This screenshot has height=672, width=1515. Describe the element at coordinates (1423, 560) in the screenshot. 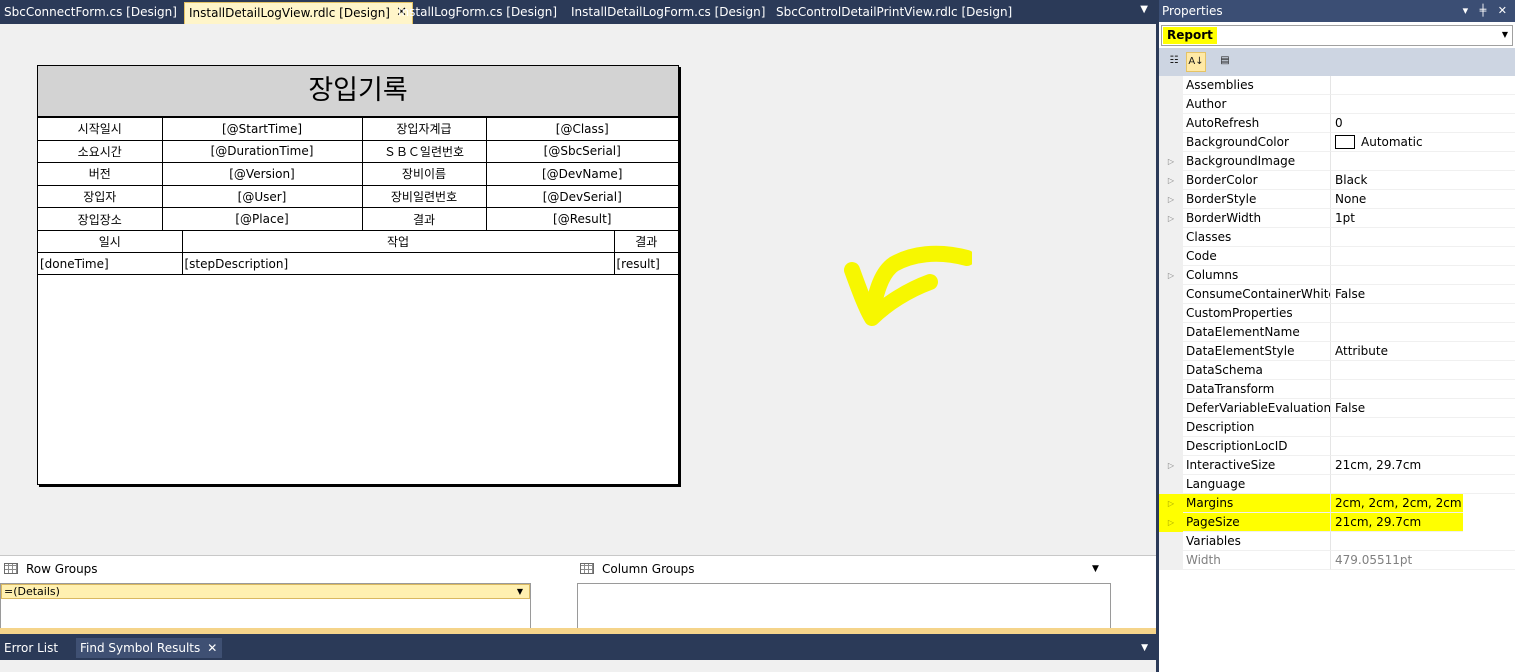

I see `property-value: 479.05511pt` at that location.